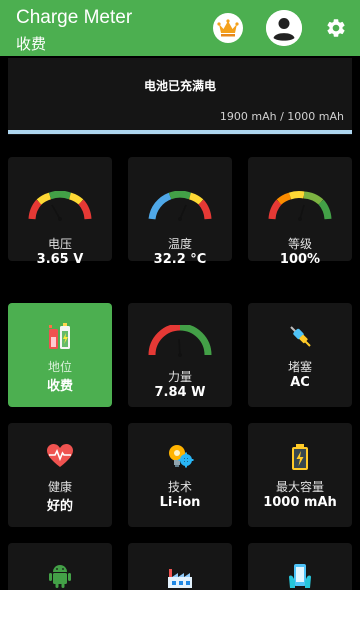 This screenshot has width=360, height=640. What do you see at coordinates (31, 44) in the screenshot?
I see `app-subtitle: 收费` at bounding box center [31, 44].